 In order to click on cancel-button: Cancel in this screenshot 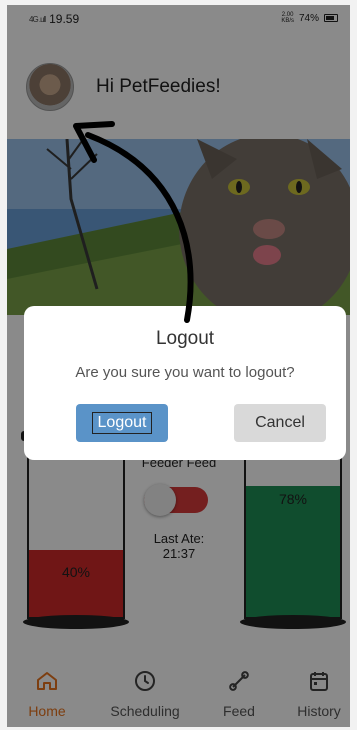, I will do `click(280, 423)`.